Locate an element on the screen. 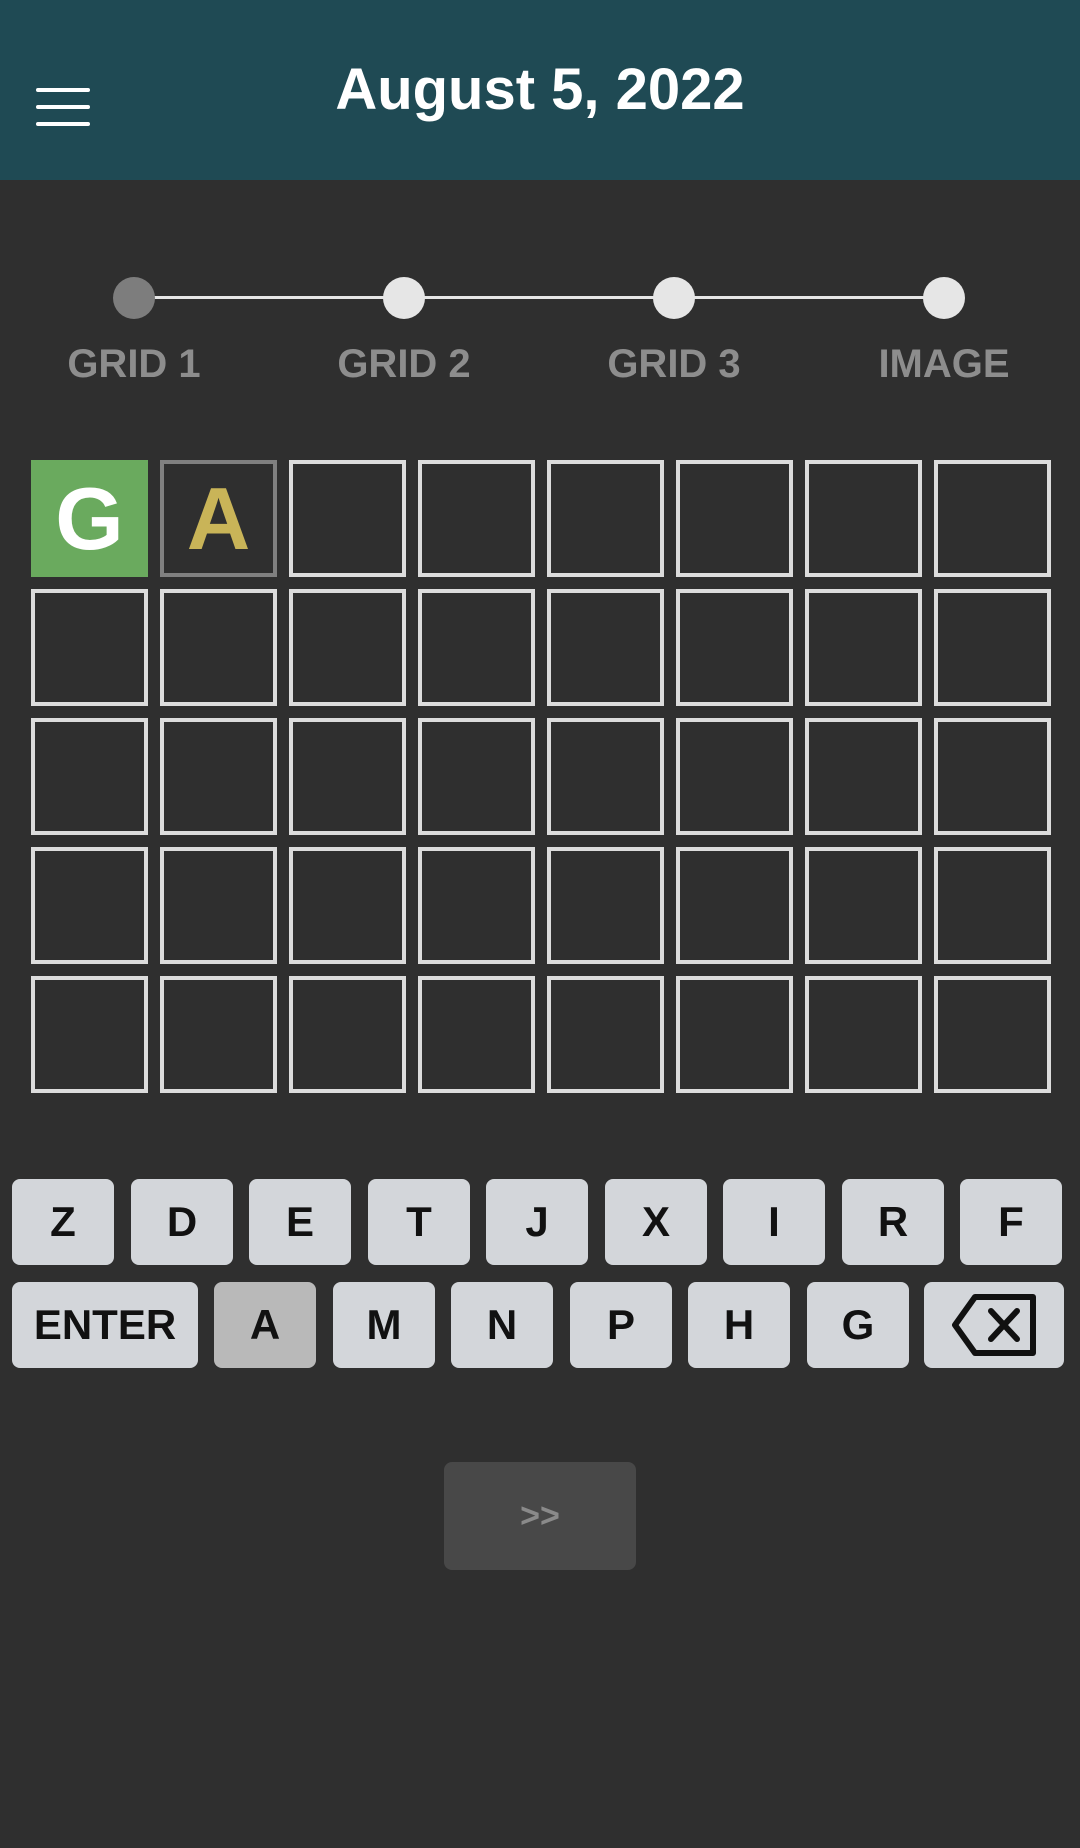 The image size is (1080, 1848). key-i: I is located at coordinates (774, 1222).